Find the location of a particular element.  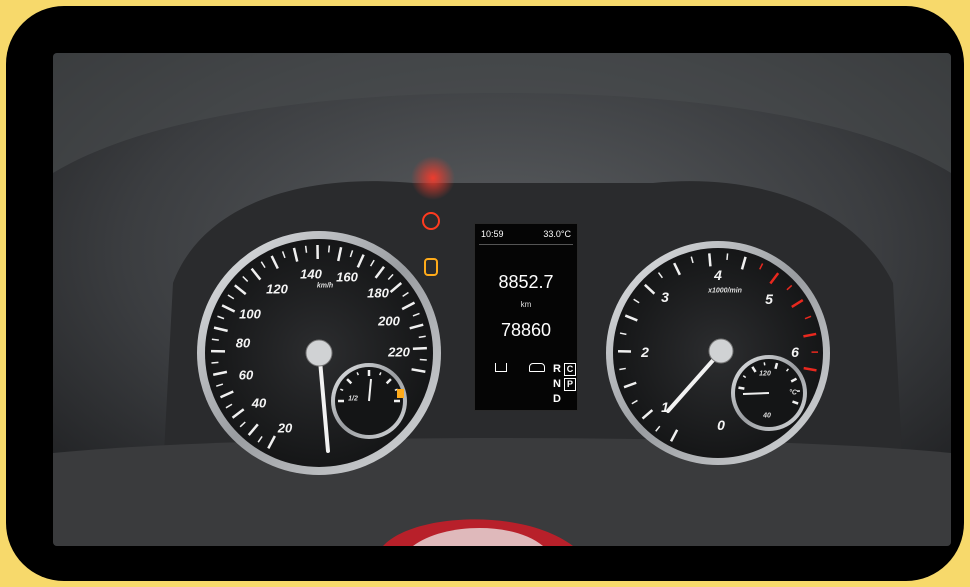

speed-label-80: 80 is located at coordinates (243, 343).